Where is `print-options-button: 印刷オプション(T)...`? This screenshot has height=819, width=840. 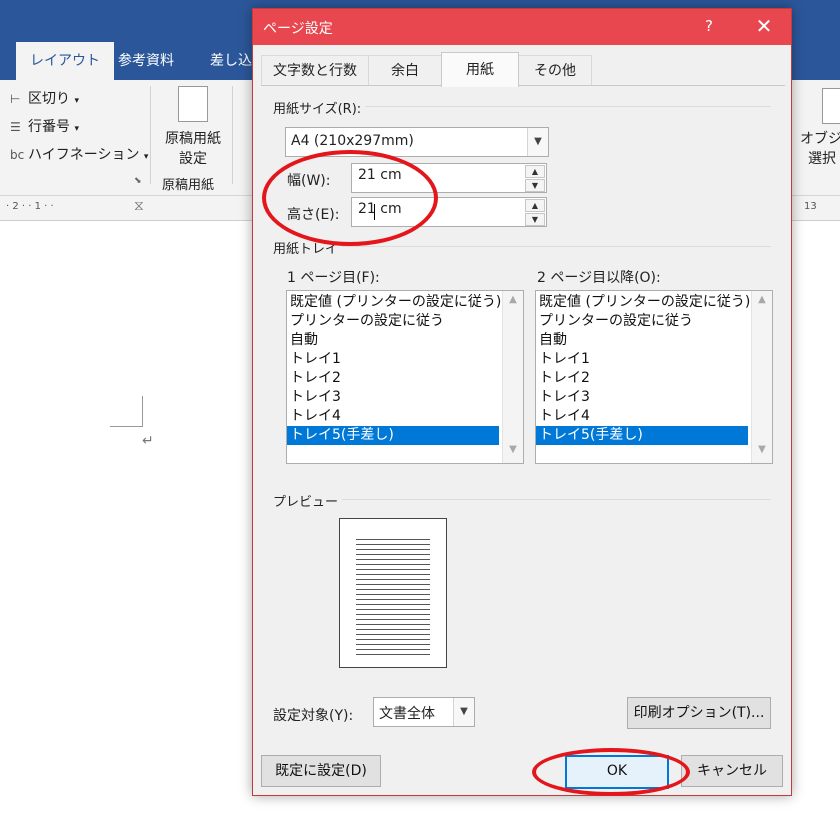
print-options-button: 印刷オプション(T)... is located at coordinates (699, 713).